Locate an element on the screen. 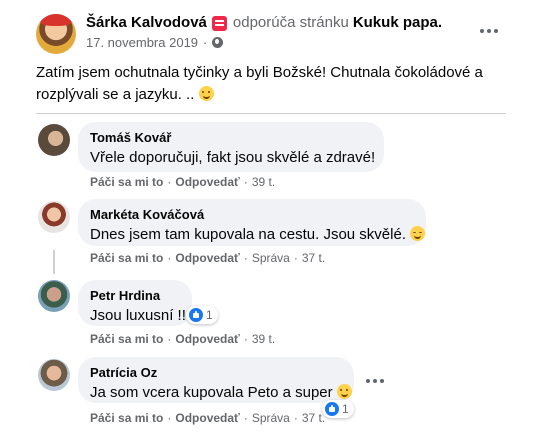 This screenshot has height=448, width=540. commenter-name: Markéta Kováčová is located at coordinates (252, 215).